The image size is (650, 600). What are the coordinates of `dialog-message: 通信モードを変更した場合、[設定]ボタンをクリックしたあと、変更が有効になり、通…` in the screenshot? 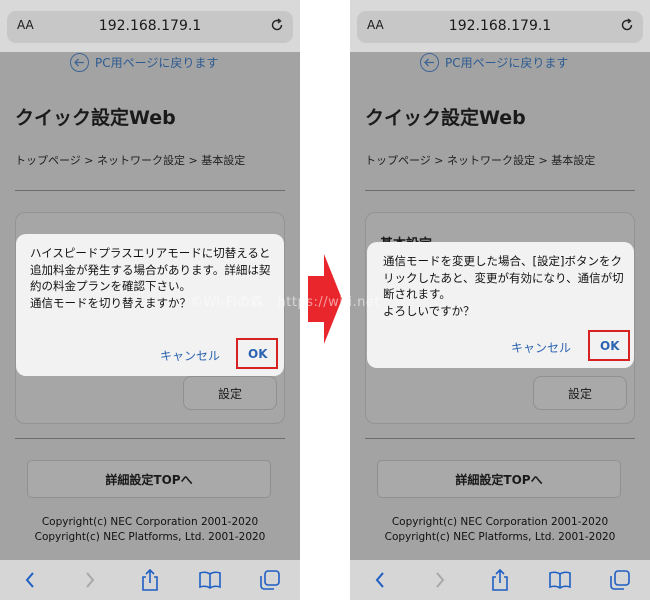 It's located at (503, 286).